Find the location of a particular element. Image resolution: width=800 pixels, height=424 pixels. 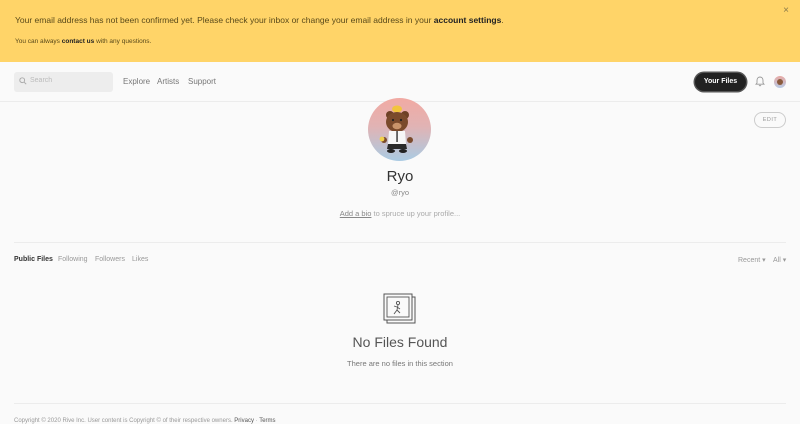

edit-profile-button: EDIT is located at coordinates (770, 120).